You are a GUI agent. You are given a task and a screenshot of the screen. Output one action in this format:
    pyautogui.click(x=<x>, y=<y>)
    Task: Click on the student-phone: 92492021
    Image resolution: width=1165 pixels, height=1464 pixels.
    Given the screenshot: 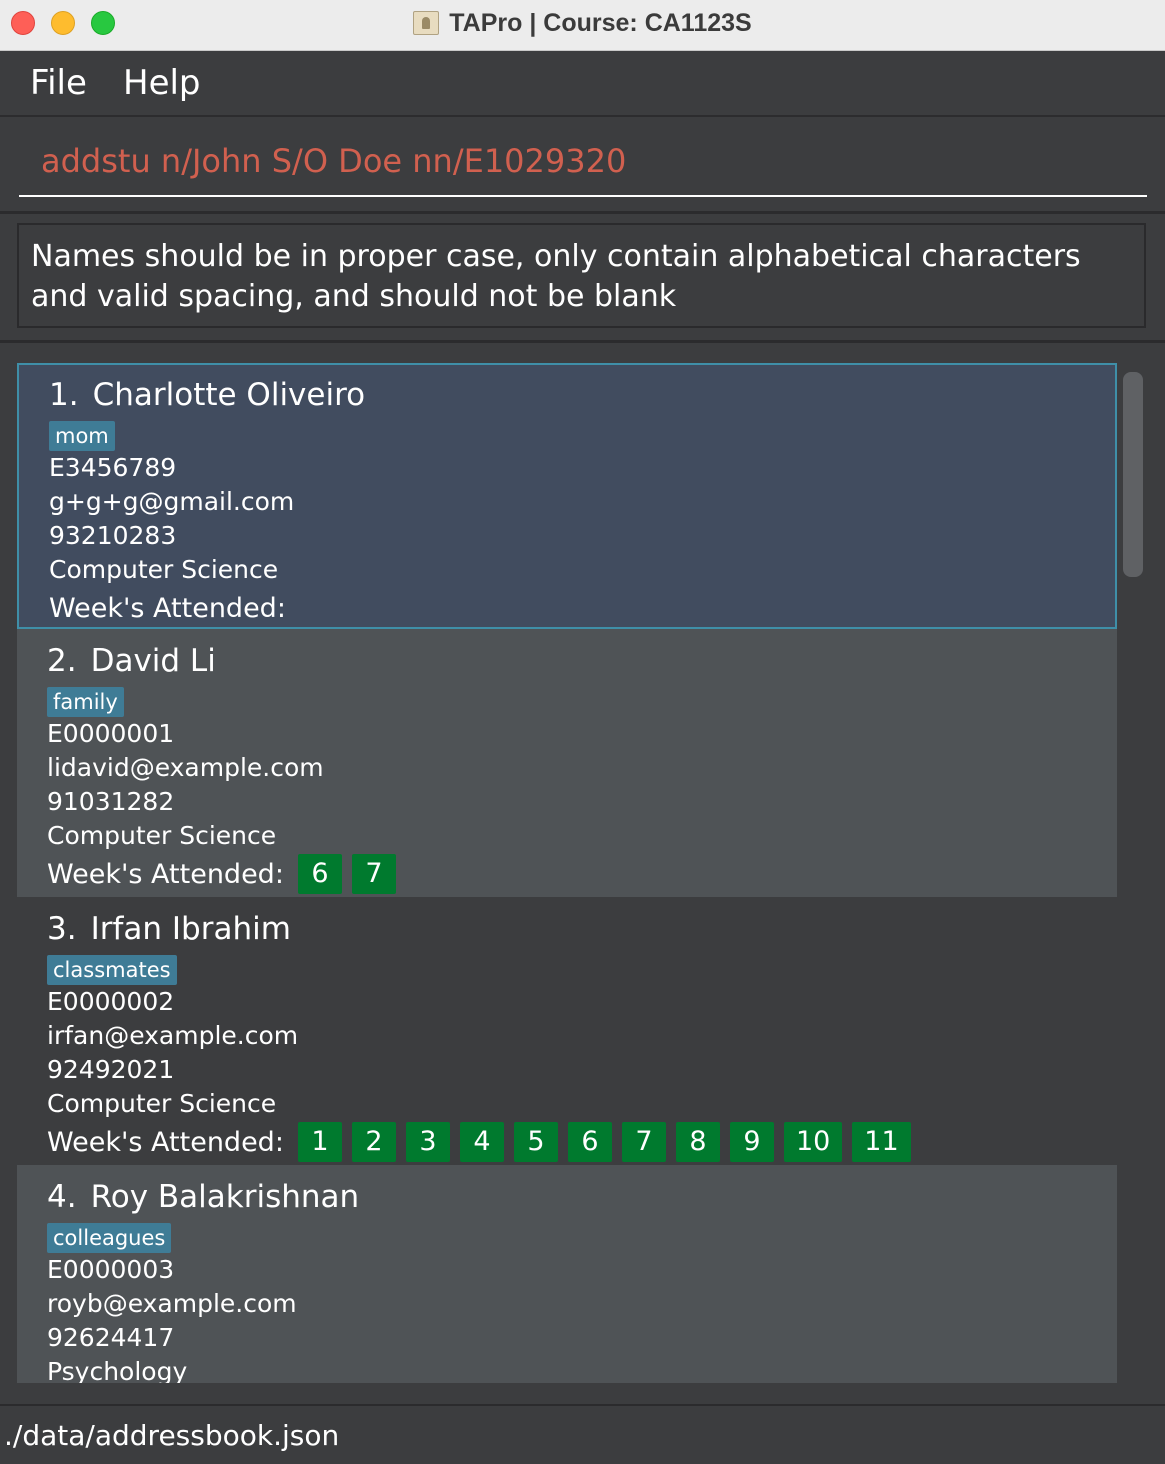 What is the action you would take?
    pyautogui.click(x=111, y=1069)
    